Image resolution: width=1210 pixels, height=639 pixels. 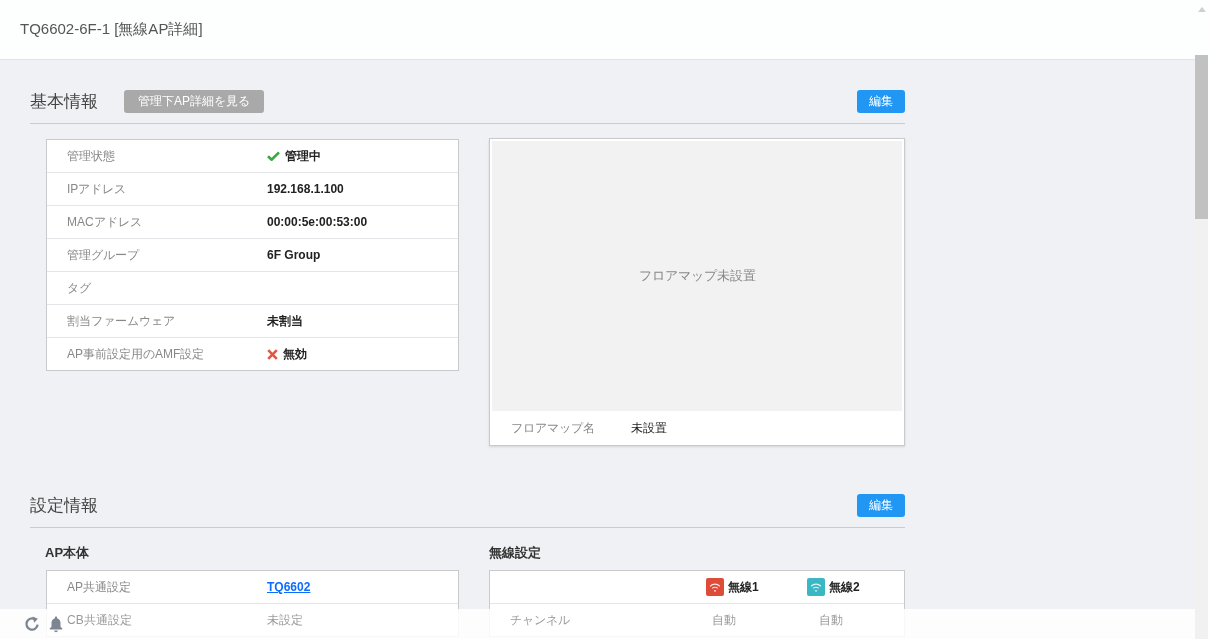 What do you see at coordinates (295, 354) in the screenshot?
I see `field-value: 無効` at bounding box center [295, 354].